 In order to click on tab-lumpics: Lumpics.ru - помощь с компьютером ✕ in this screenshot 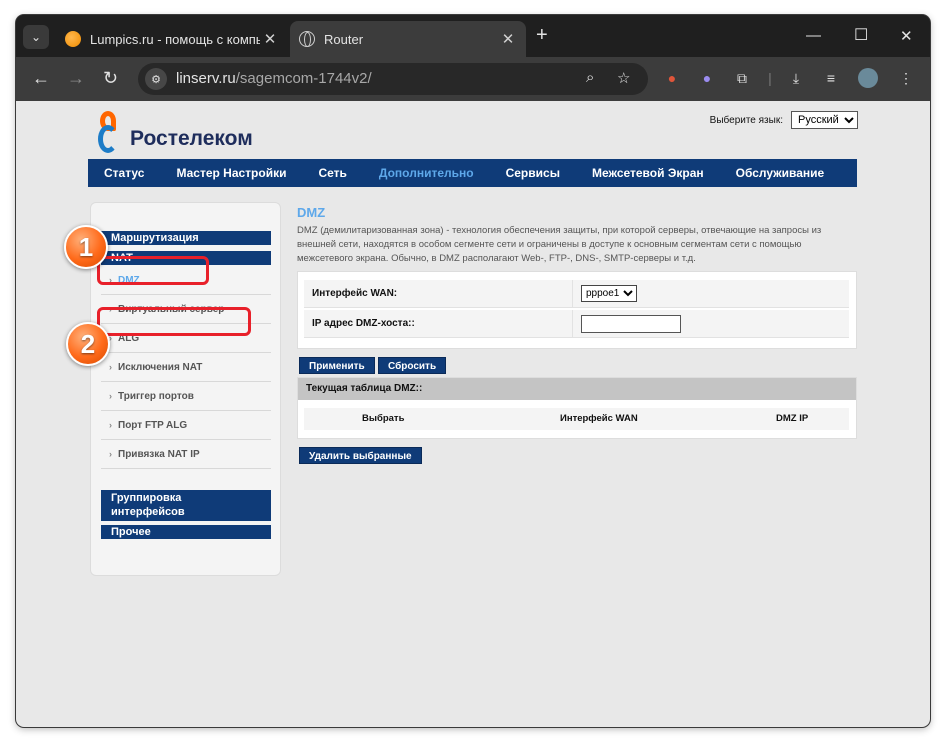, I will do `click(172, 39)`.